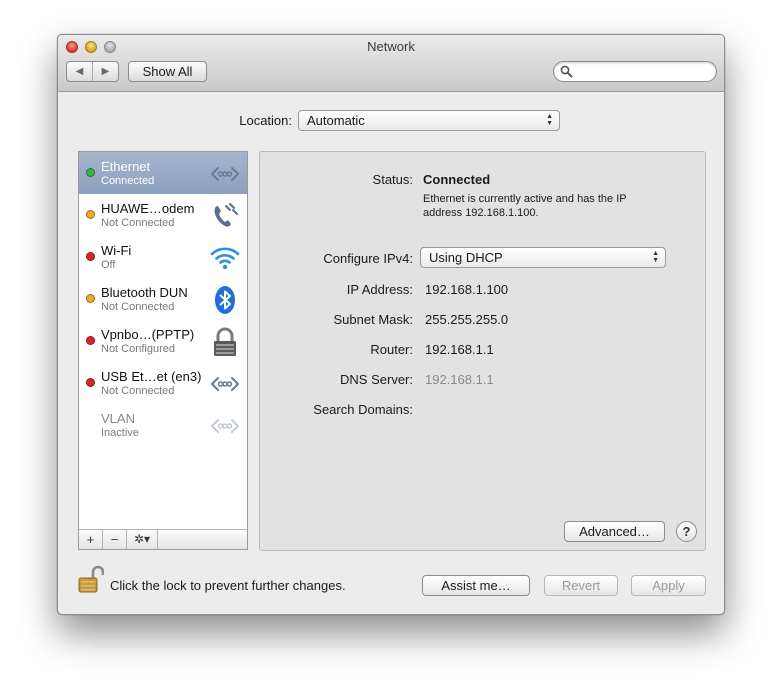  What do you see at coordinates (429, 120) in the screenshot?
I see `location-popup: Automatic ▲ ▼` at bounding box center [429, 120].